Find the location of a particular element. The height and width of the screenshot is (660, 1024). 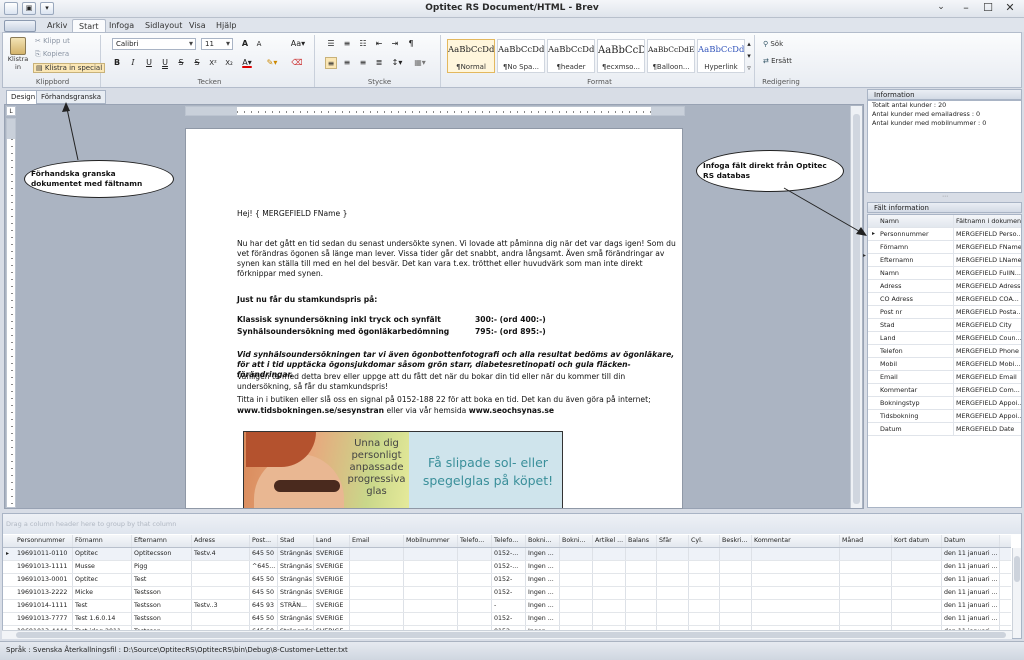

grid-column-header: Förnamn is located at coordinates (102, 541).